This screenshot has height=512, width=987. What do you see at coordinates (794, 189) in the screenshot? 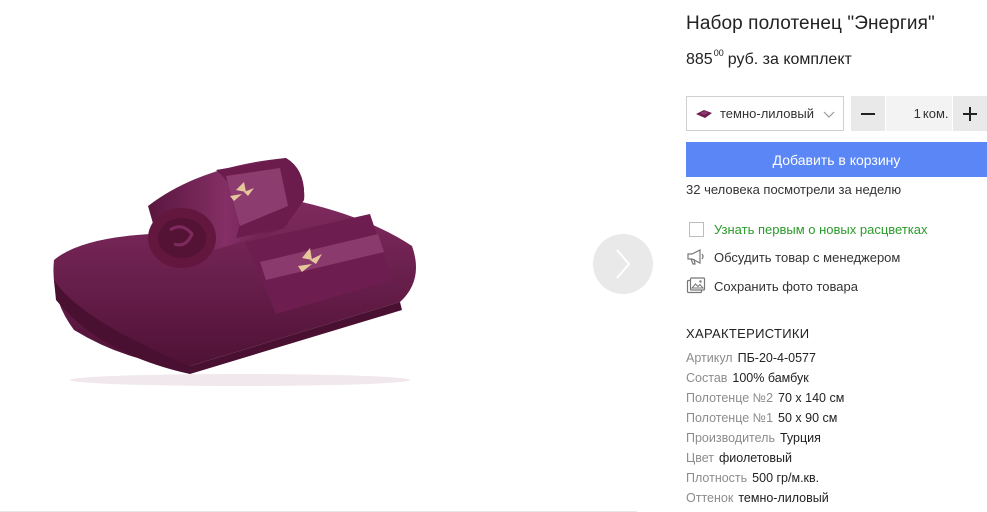
I see `views-counter: 32 человека посмотрели за неделю` at bounding box center [794, 189].